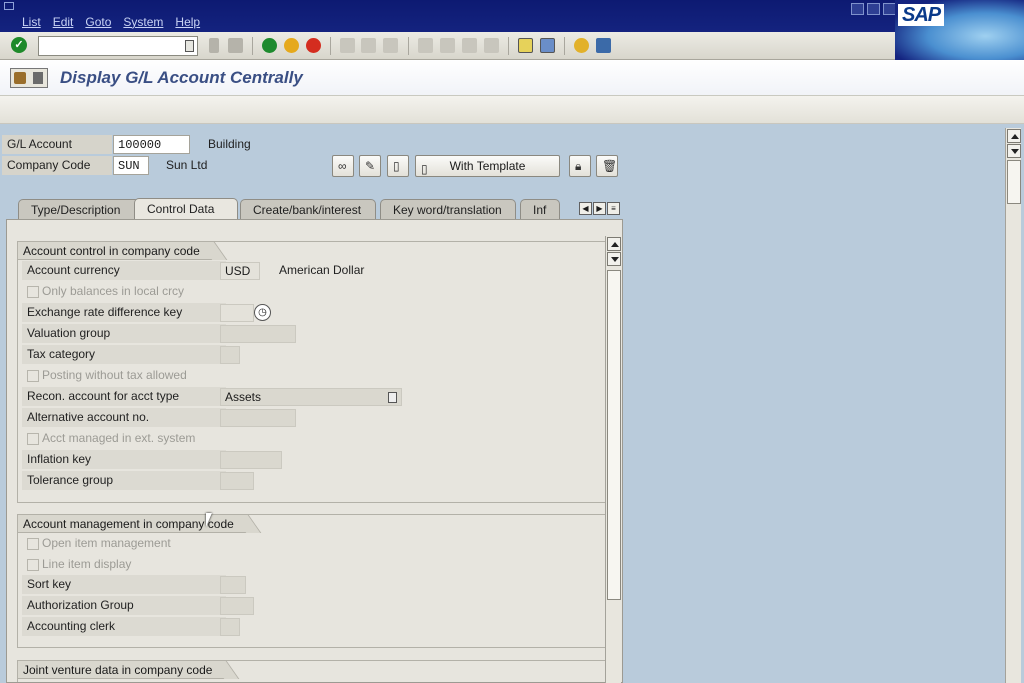 The image size is (1024, 683). I want to click on line-item-checkbox, so click(33, 565).